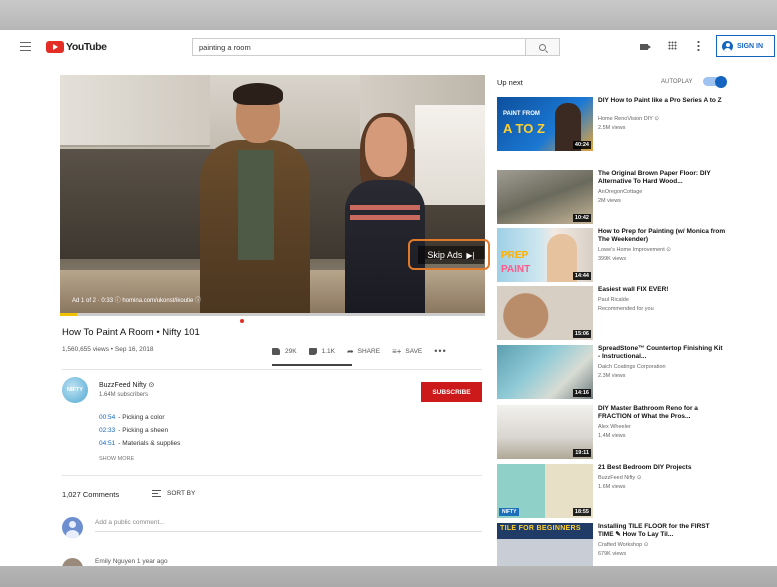 Image resolution: width=777 pixels, height=587 pixels. I want to click on thumbnail-text: TILE FOR BEGINNERS, so click(540, 528).